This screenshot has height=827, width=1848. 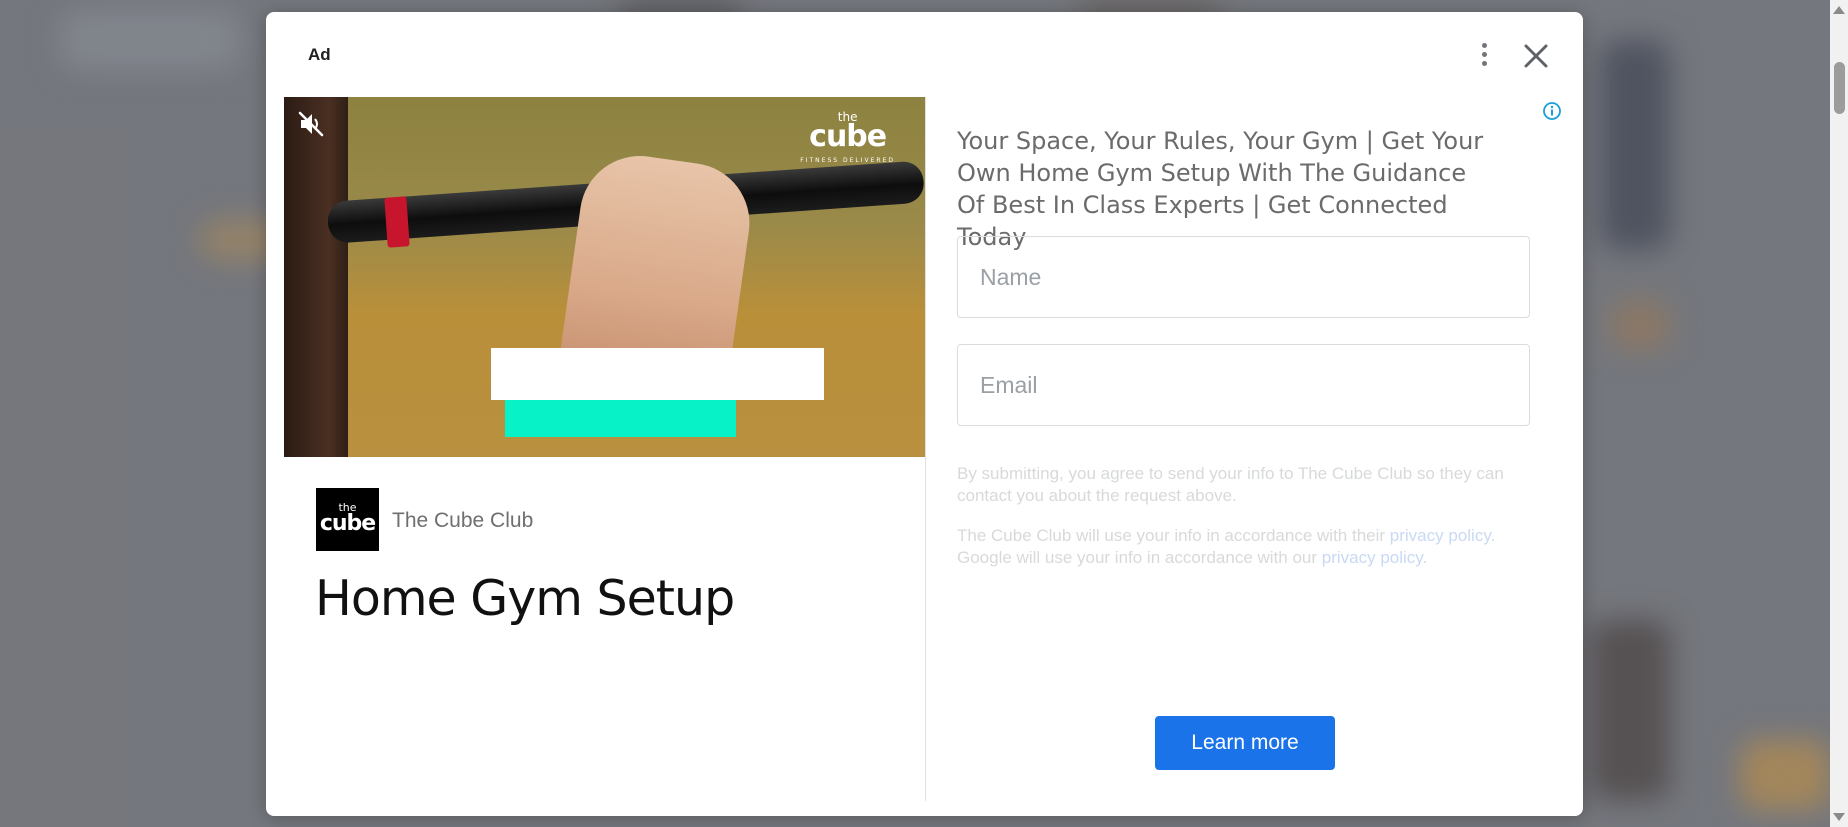 What do you see at coordinates (1372, 557) in the screenshot?
I see `google-privacy-link: privacy policy` at bounding box center [1372, 557].